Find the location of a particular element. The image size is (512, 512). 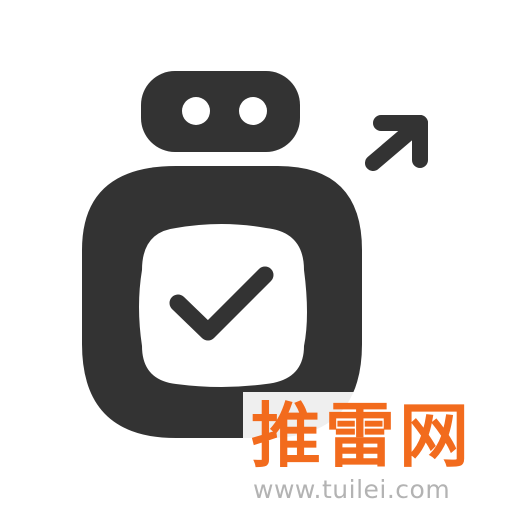

robot-right-eye is located at coordinates (253, 111).